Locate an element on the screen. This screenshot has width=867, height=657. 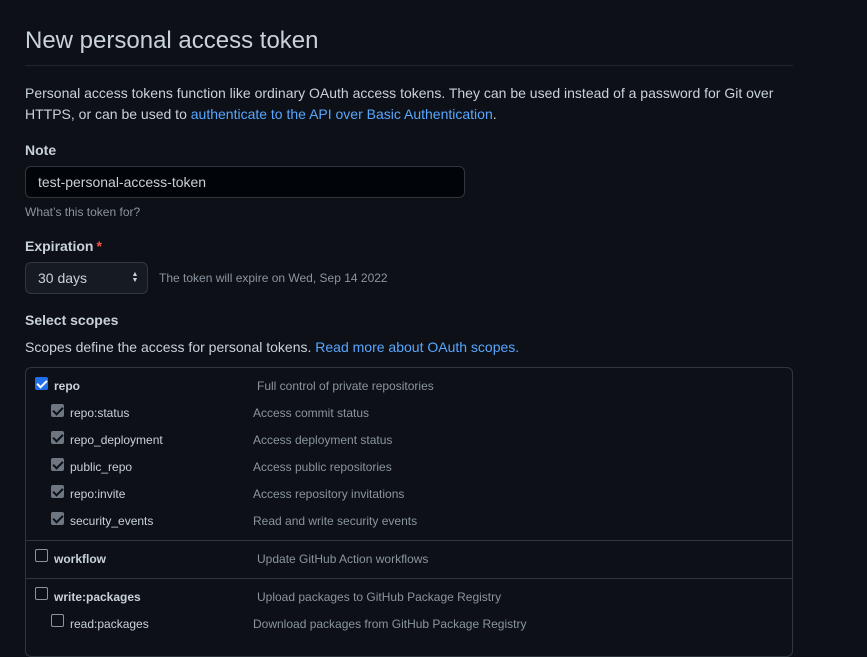
page-title: New personal access token is located at coordinates (172, 40).